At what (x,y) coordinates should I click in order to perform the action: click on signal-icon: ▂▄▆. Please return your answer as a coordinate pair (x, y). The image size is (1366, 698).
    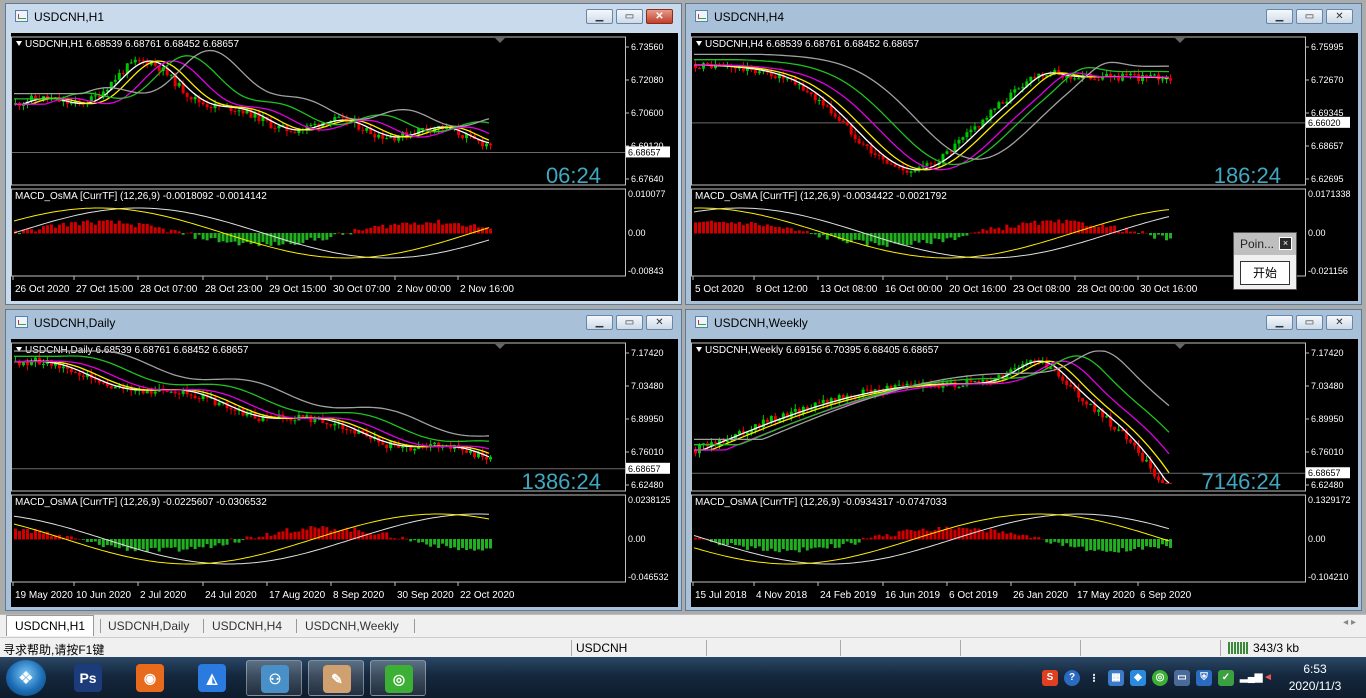
    Looking at the image, I should click on (1251, 678).